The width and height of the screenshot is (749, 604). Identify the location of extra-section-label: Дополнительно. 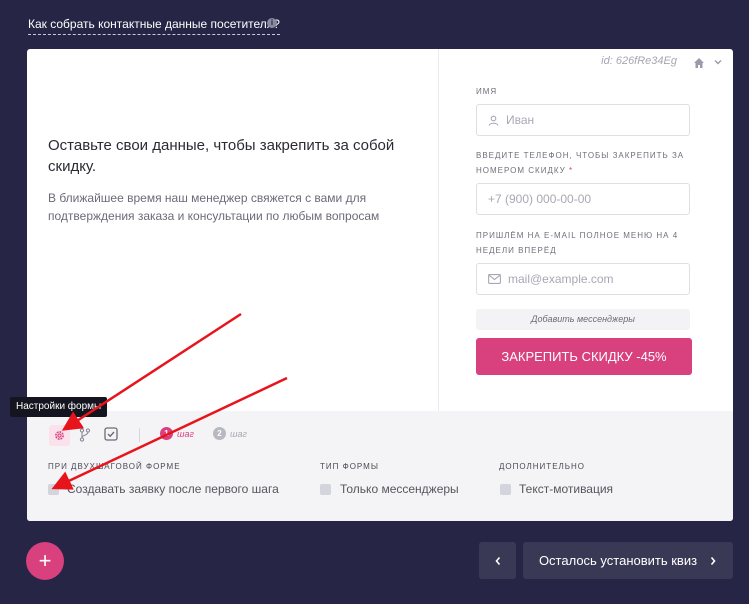
(542, 466).